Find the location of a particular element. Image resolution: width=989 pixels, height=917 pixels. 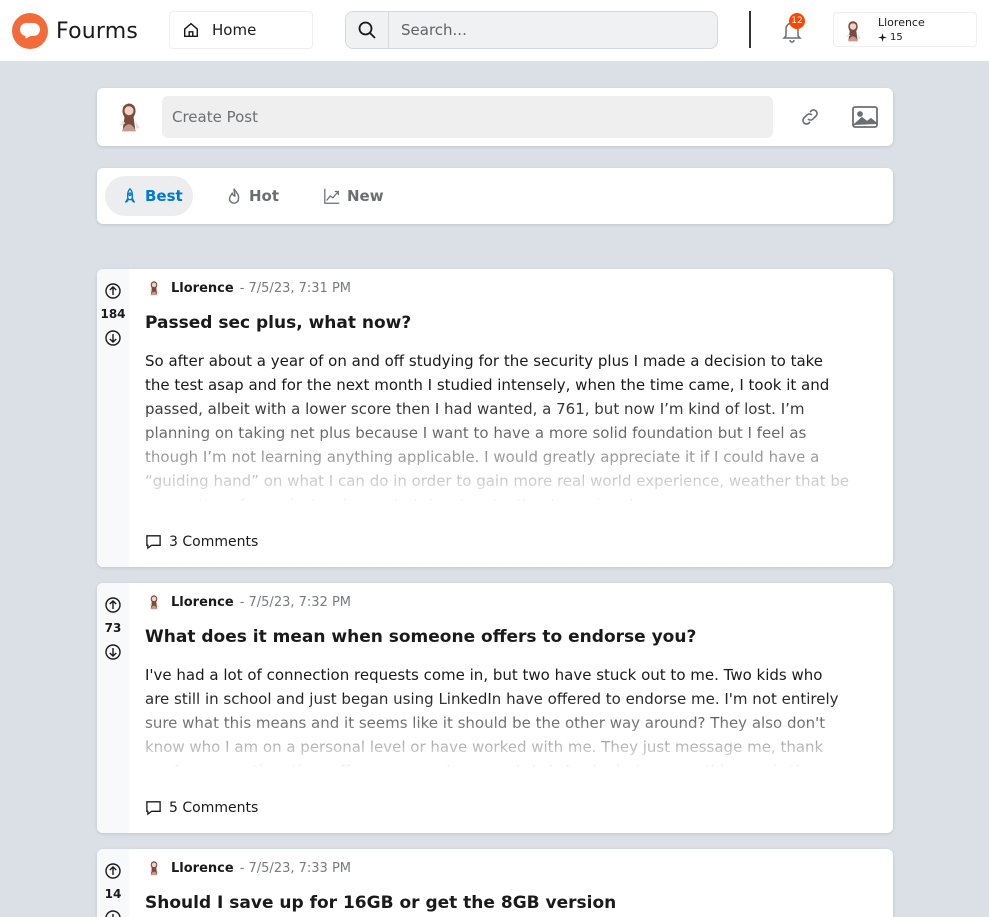

home-icon is located at coordinates (191, 30).